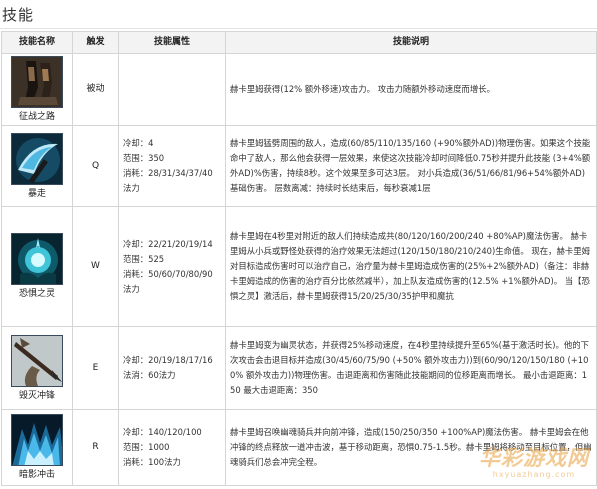 This screenshot has width=597, height=489. Describe the element at coordinates (168, 281) in the screenshot. I see `skill-attribute: 消耗：50/60/70/80/90法力` at that location.